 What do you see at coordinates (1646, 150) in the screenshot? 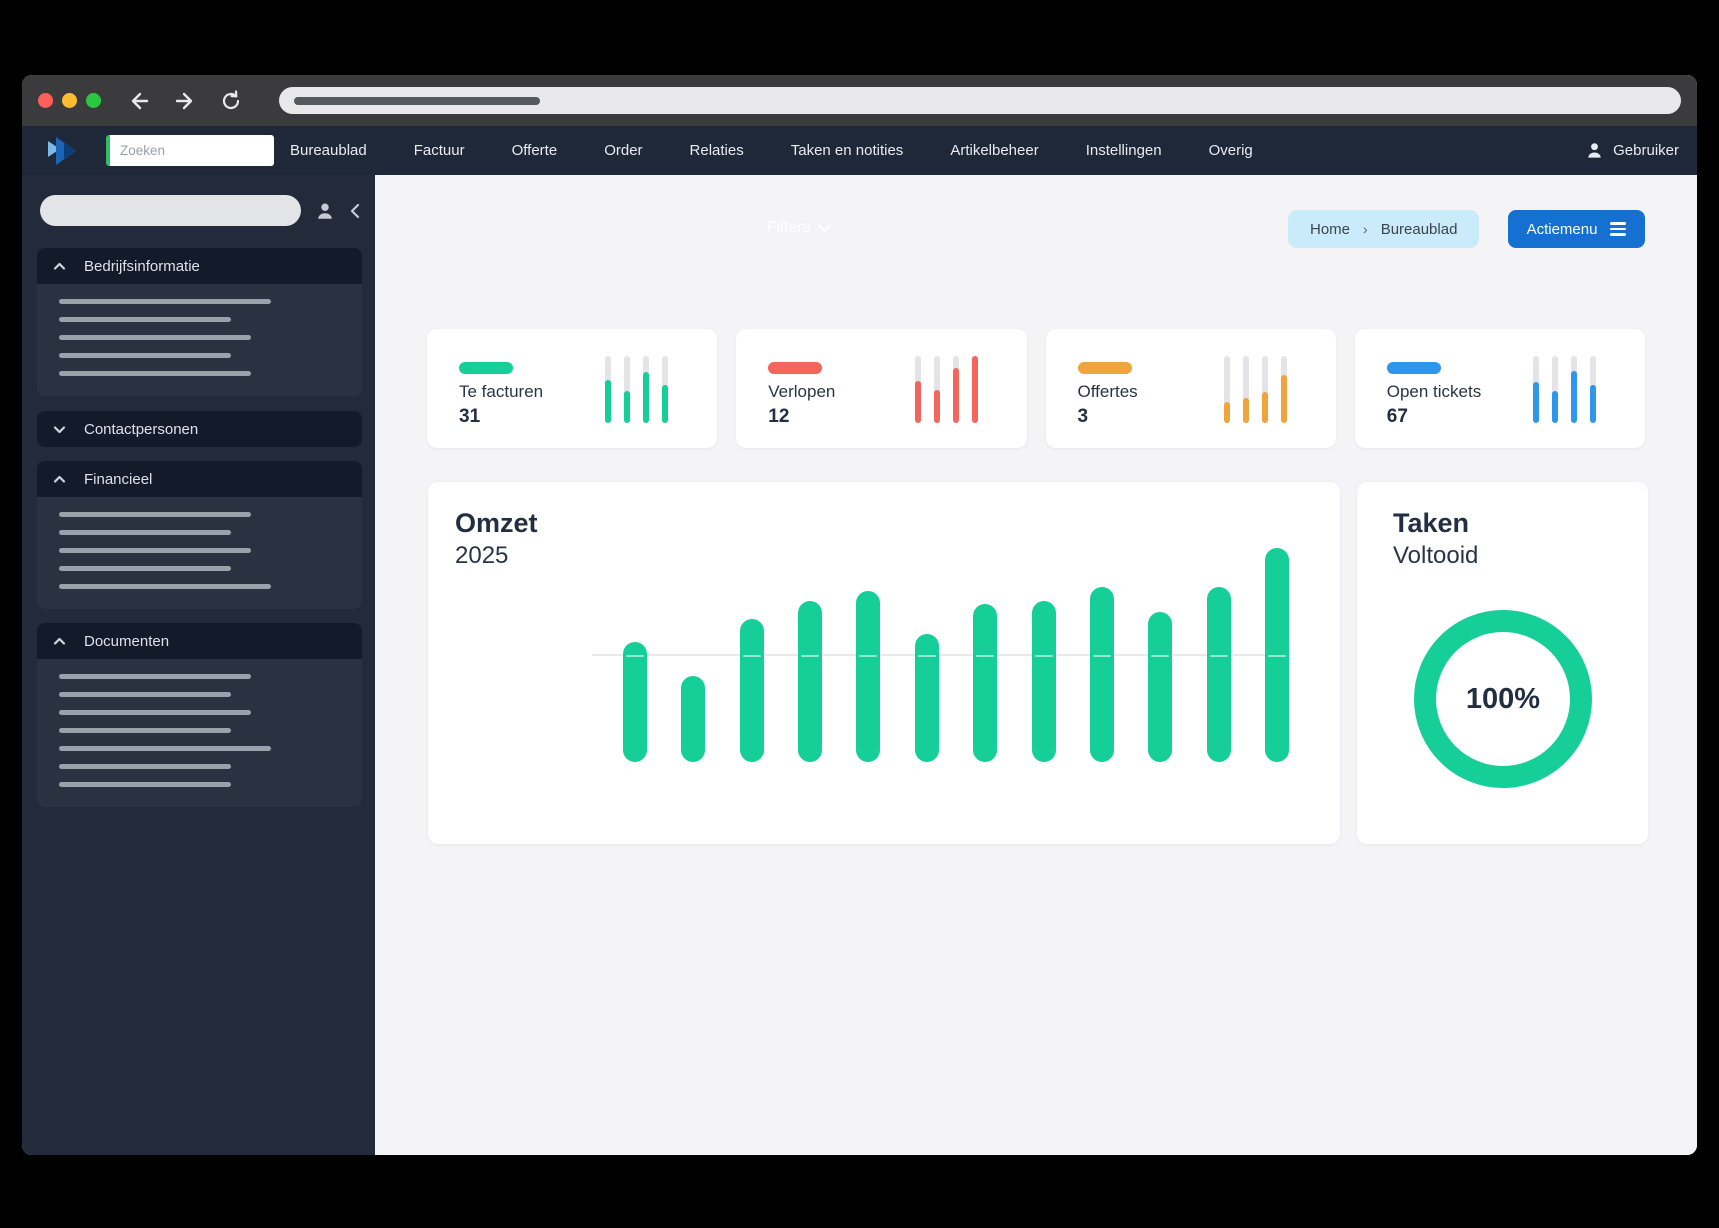
I see `user-label: Gebruiker` at bounding box center [1646, 150].